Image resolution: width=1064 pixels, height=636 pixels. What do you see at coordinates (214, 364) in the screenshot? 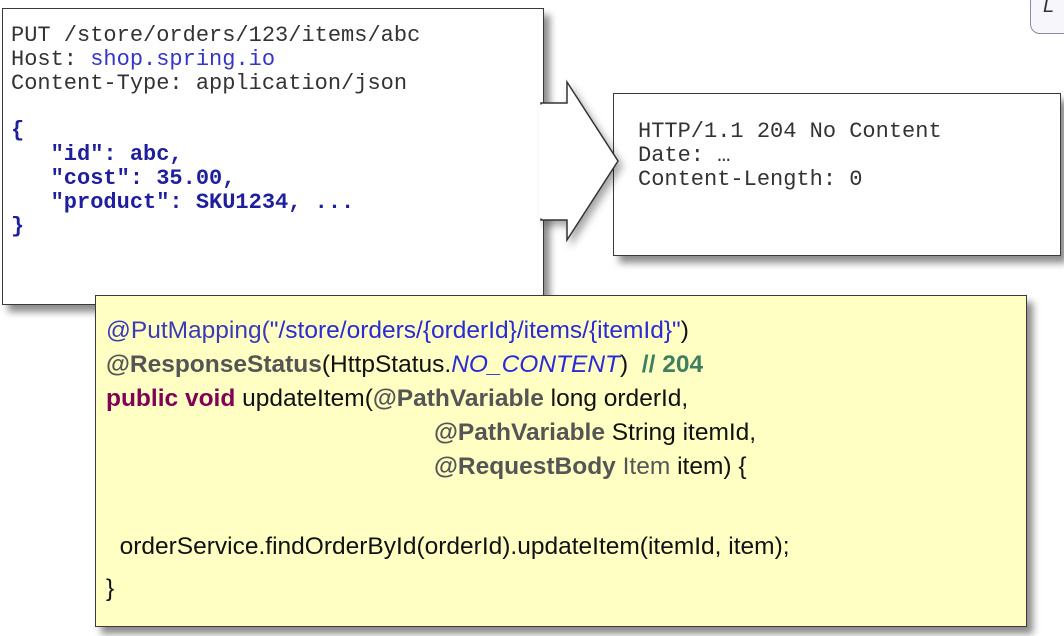
I see `responsestatus-annotation: @ResponseStatus` at bounding box center [214, 364].